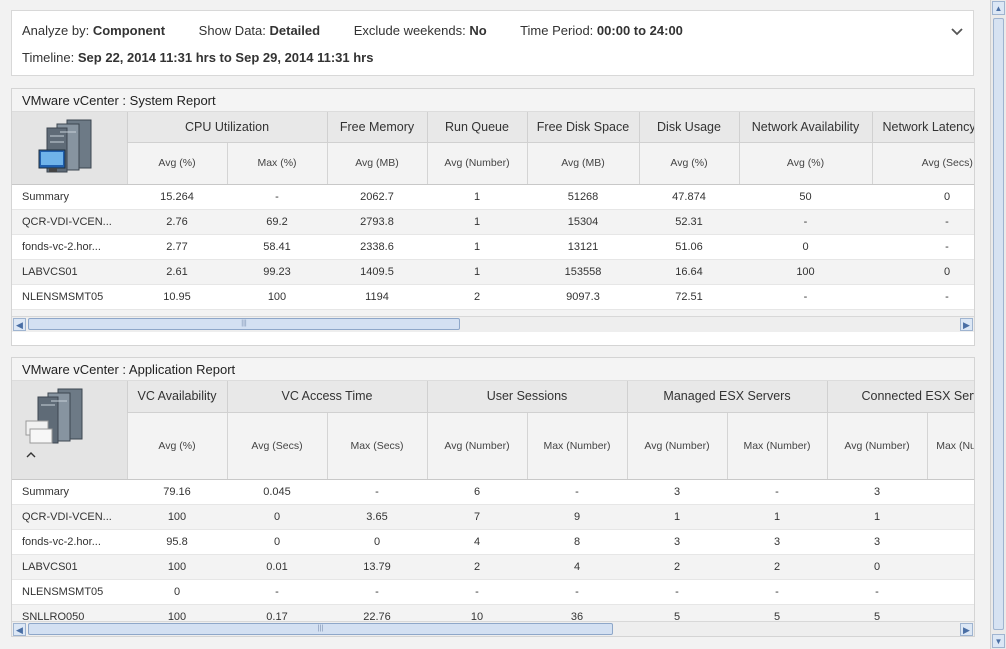 The height and width of the screenshot is (649, 1006). What do you see at coordinates (476, 127) in the screenshot?
I see `col-group-run-queue: Run Queue` at bounding box center [476, 127].